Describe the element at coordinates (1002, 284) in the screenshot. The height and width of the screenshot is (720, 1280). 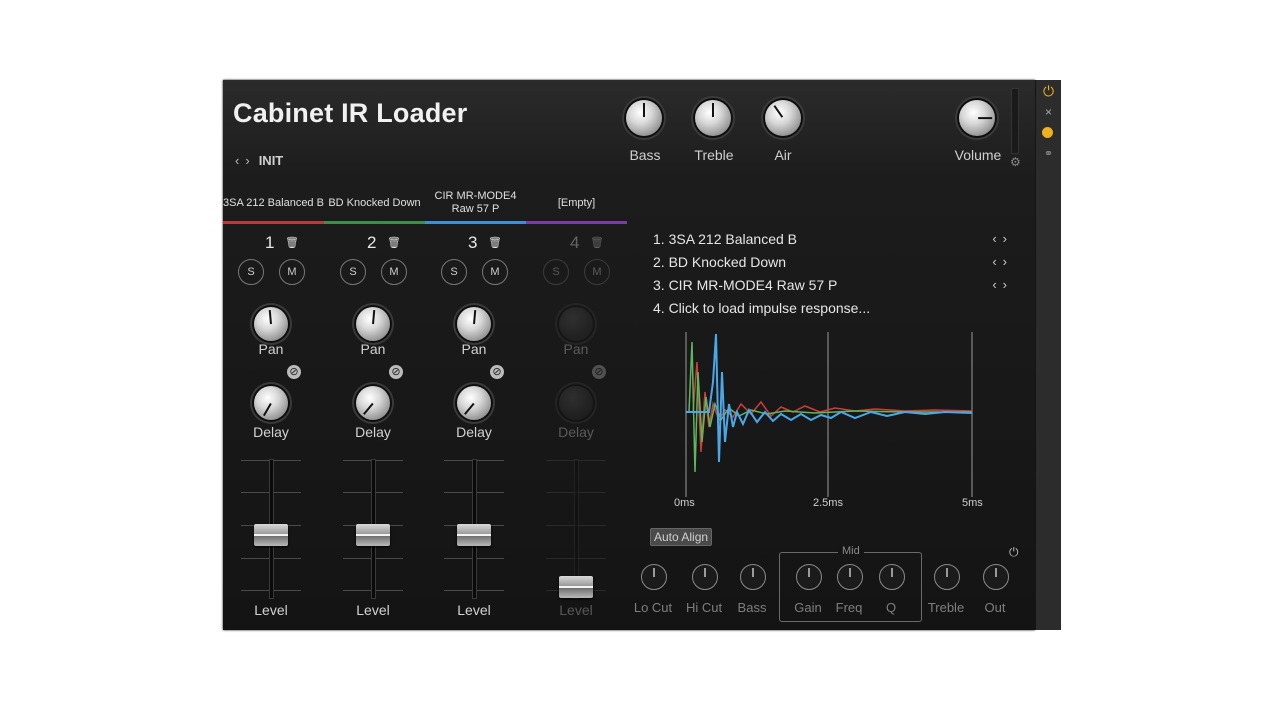
I see `ir-3-nav-icon: ‹›` at that location.